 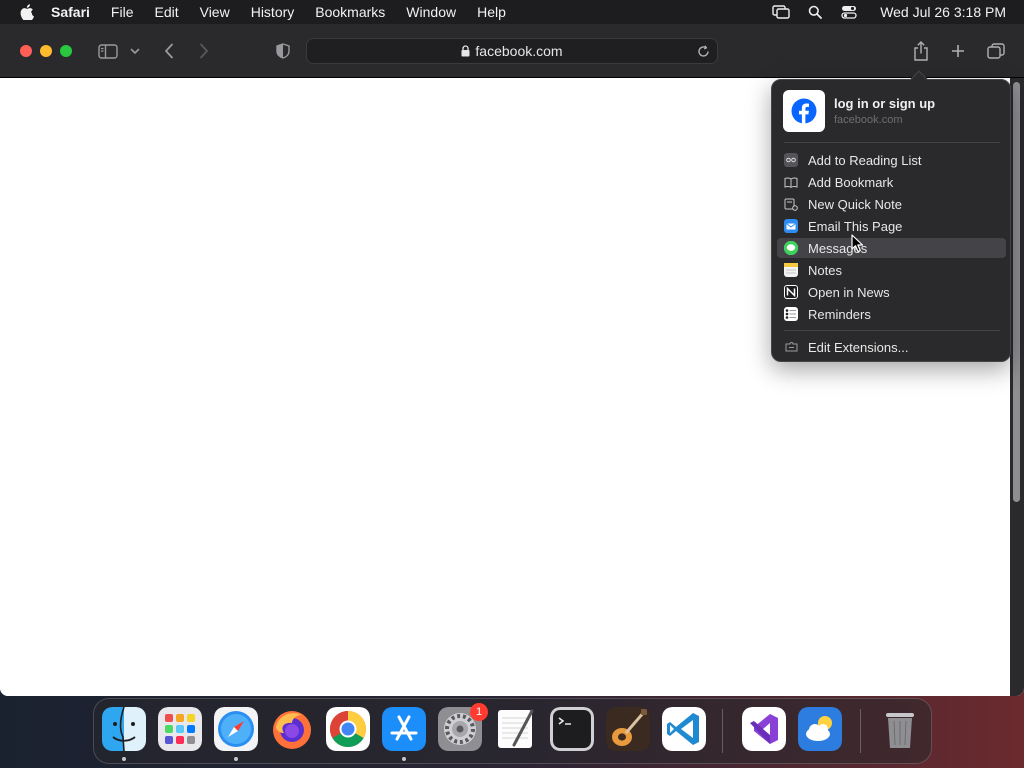 I want to click on messages-icon, so click(x=791, y=248).